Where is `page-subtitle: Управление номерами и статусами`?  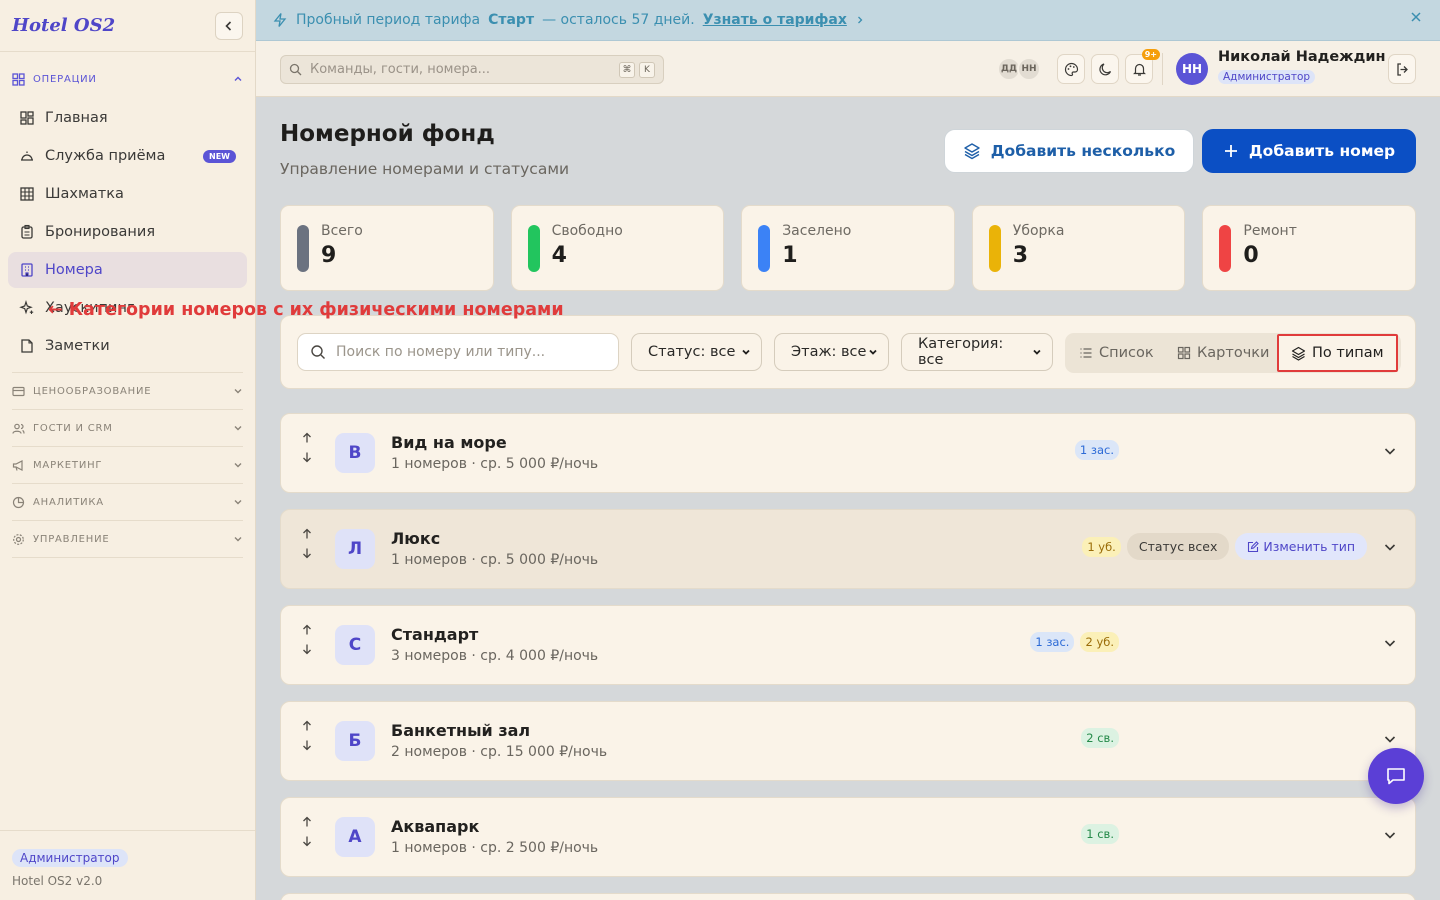 page-subtitle: Управление номерами и статусами is located at coordinates (425, 169).